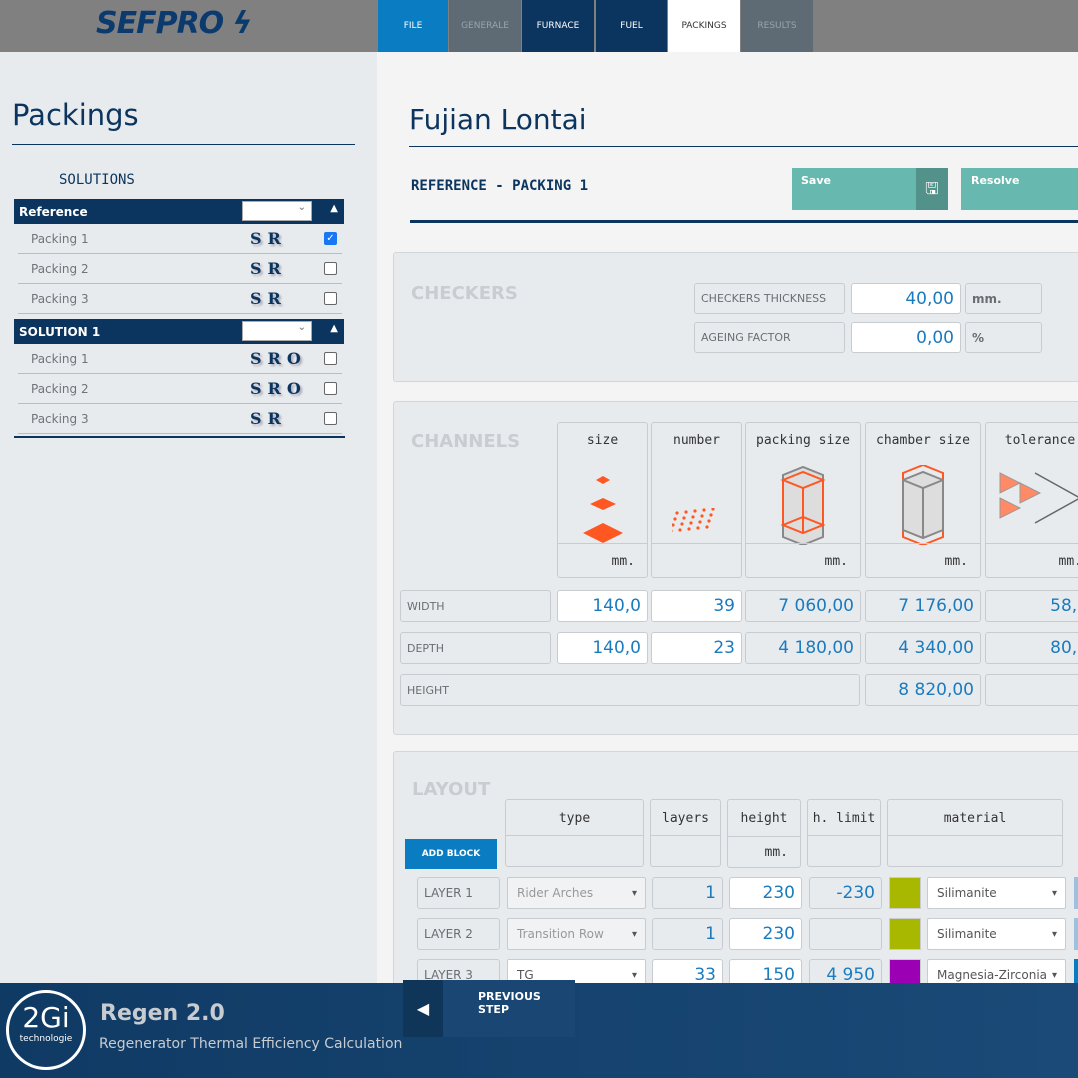 The image size is (1078, 1078). I want to click on width-size-field: 140,0, so click(602, 606).